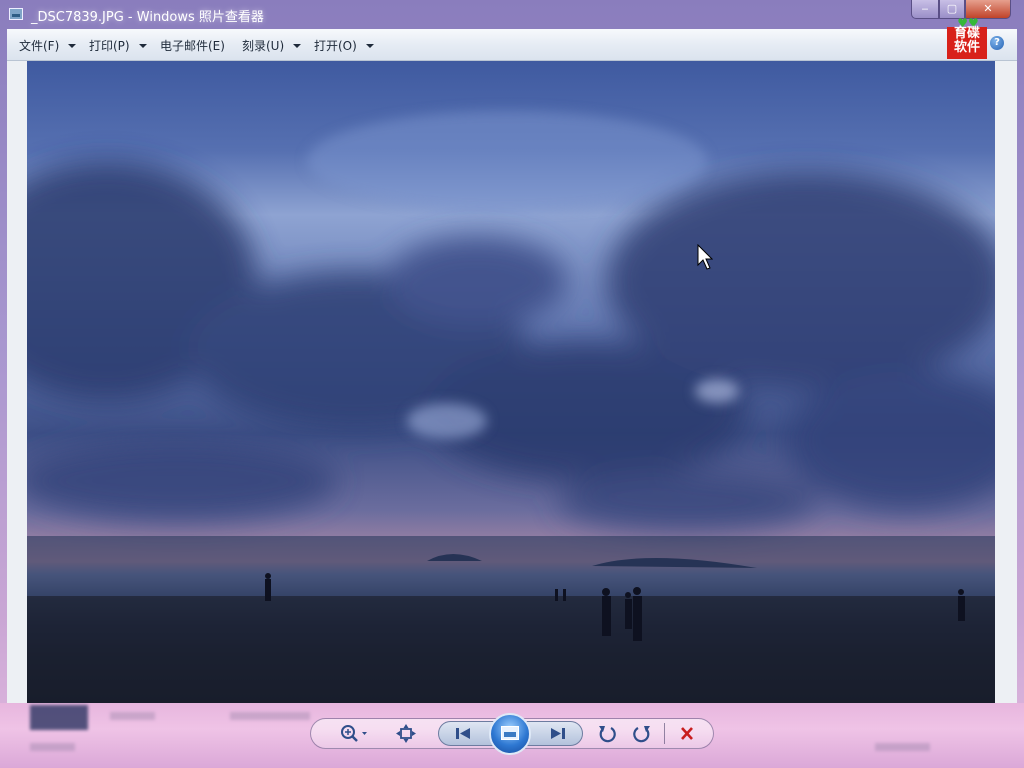 This screenshot has height=768, width=1024. I want to click on zoom-button, so click(353, 733).